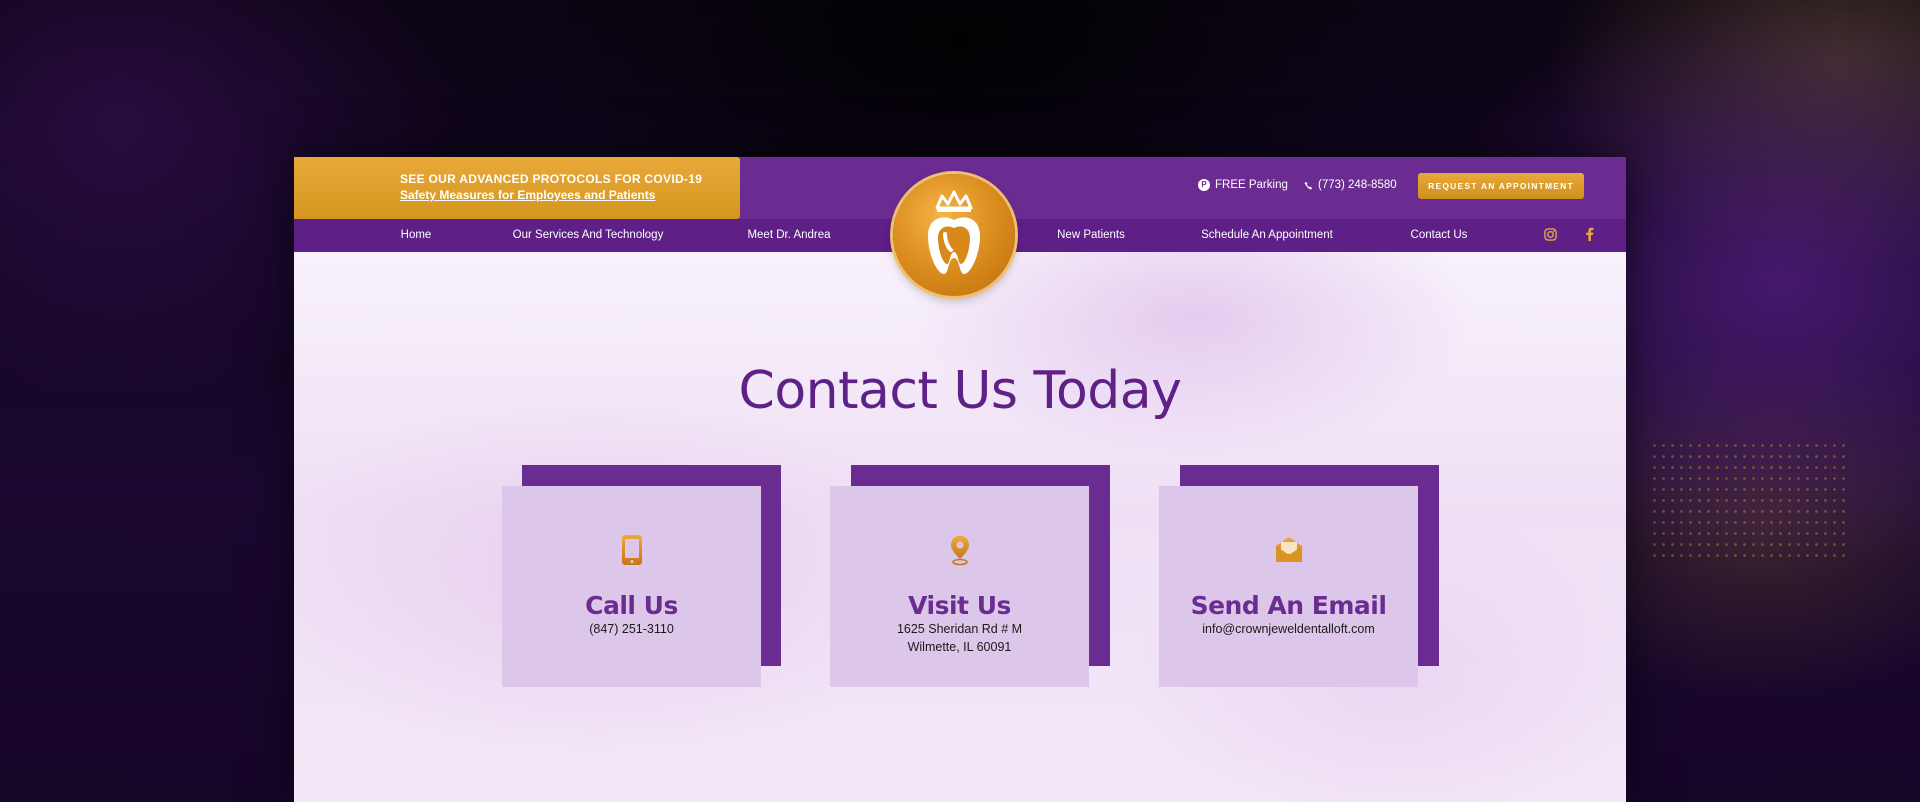  What do you see at coordinates (1550, 234) in the screenshot?
I see `instagram-icon` at bounding box center [1550, 234].